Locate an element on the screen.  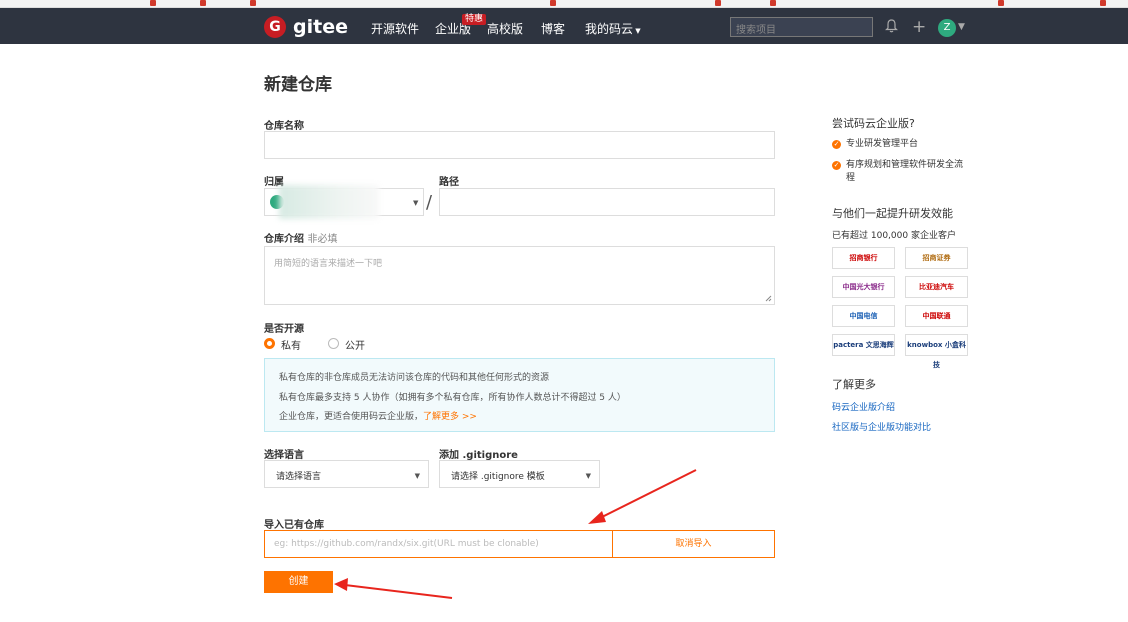
annotation-arrow-create is located at coordinates (393, 588).